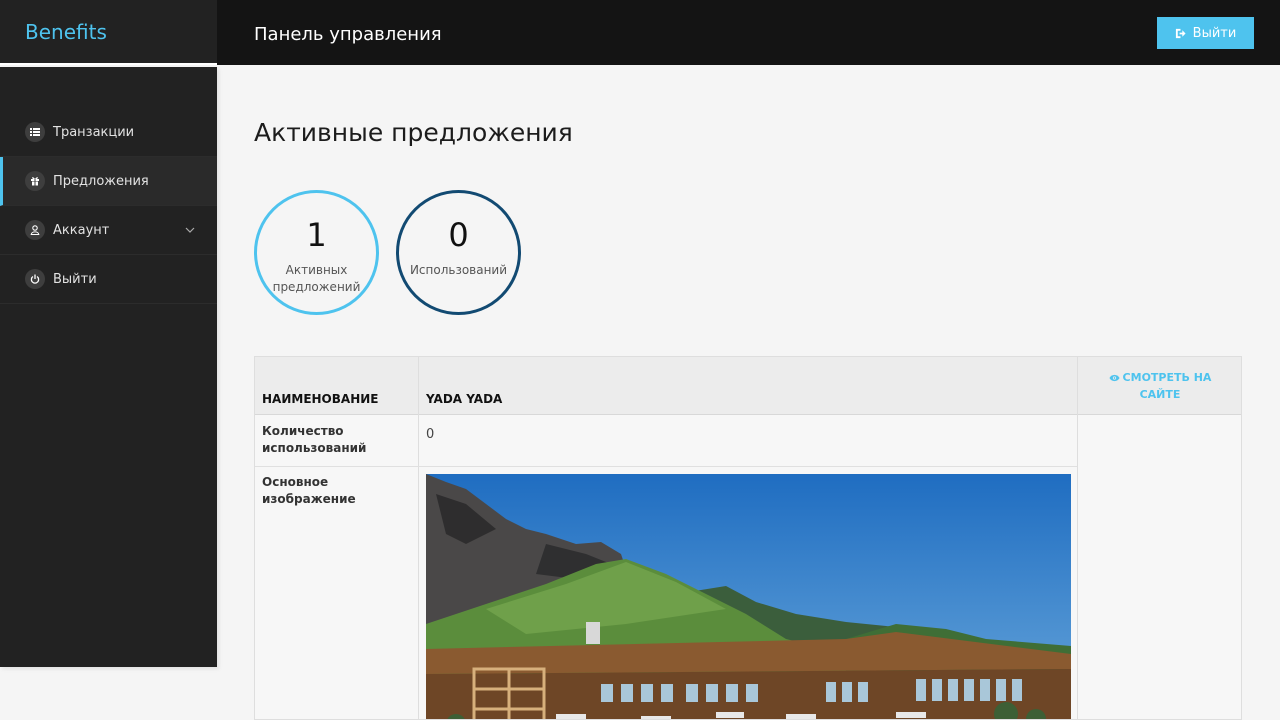 The height and width of the screenshot is (720, 1280). Describe the element at coordinates (1167, 385) in the screenshot. I see `view-on-site-label: СМОТРЕТЬ НА САЙТЕ` at that location.